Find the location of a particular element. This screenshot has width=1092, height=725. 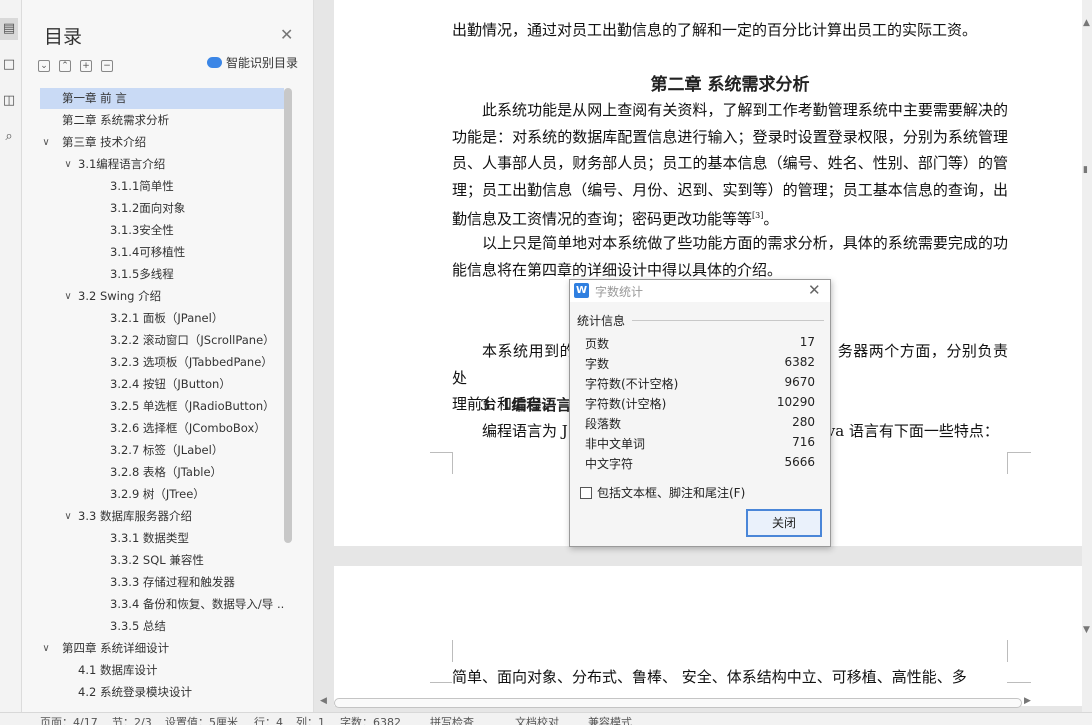

vertical-scrollbar: ▲ ▮ ▼ is located at coordinates (1087, 356).